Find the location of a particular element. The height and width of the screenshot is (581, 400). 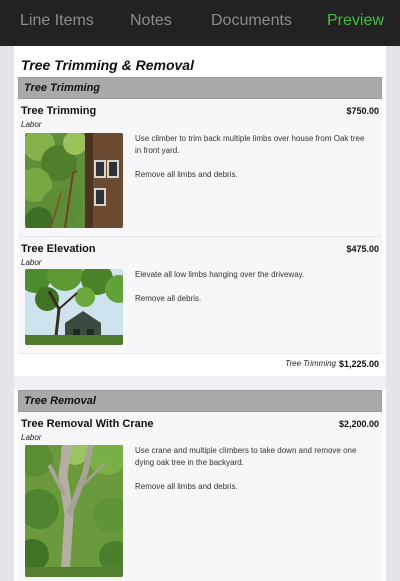

tab-line-items: Line Items is located at coordinates (57, 21).